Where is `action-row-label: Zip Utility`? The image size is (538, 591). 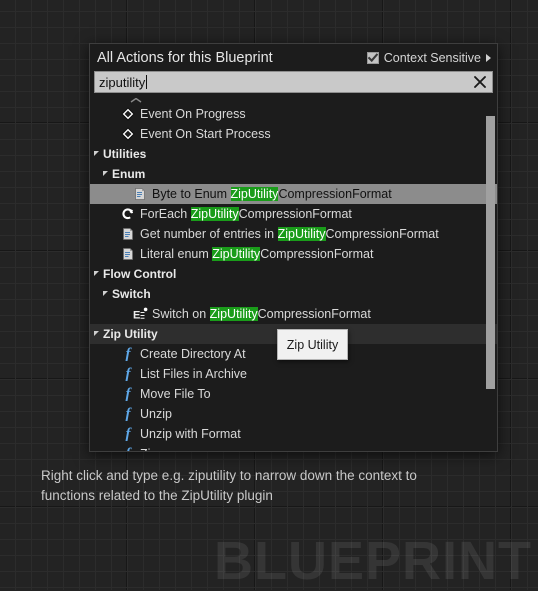 action-row-label: Zip Utility is located at coordinates (130, 334).